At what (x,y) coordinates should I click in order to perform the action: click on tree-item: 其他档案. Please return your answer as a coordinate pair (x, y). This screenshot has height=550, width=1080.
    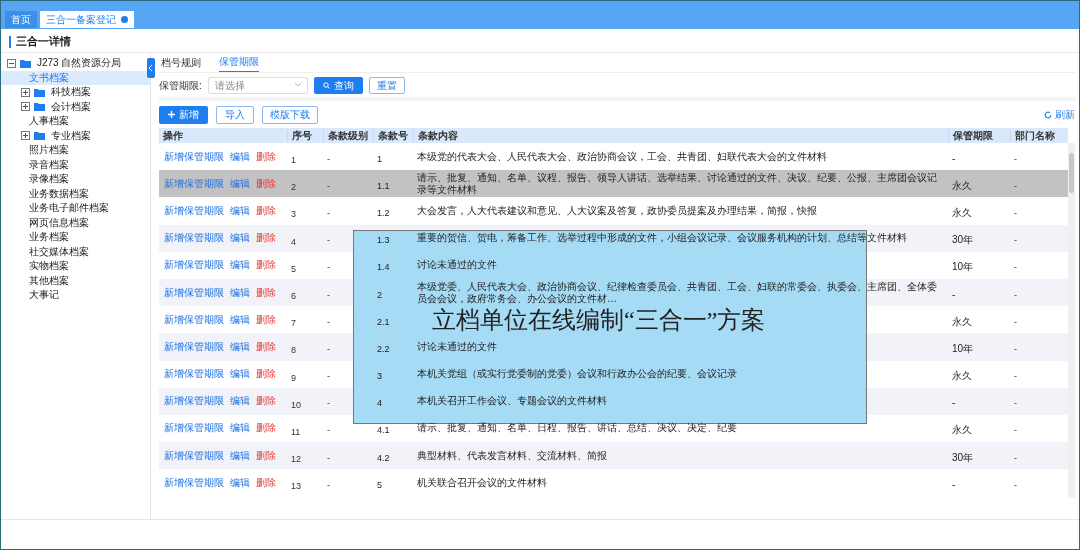
    Looking at the image, I should click on (49, 280).